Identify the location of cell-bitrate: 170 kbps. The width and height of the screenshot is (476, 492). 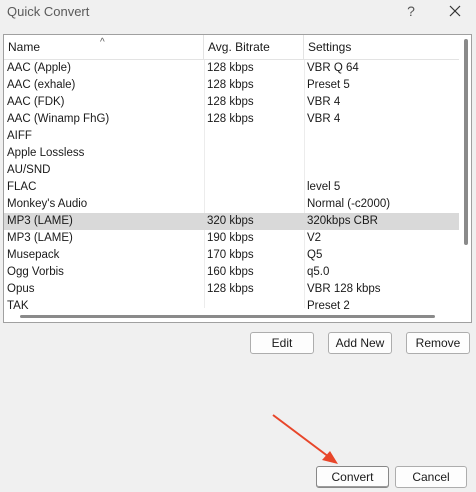
(230, 255).